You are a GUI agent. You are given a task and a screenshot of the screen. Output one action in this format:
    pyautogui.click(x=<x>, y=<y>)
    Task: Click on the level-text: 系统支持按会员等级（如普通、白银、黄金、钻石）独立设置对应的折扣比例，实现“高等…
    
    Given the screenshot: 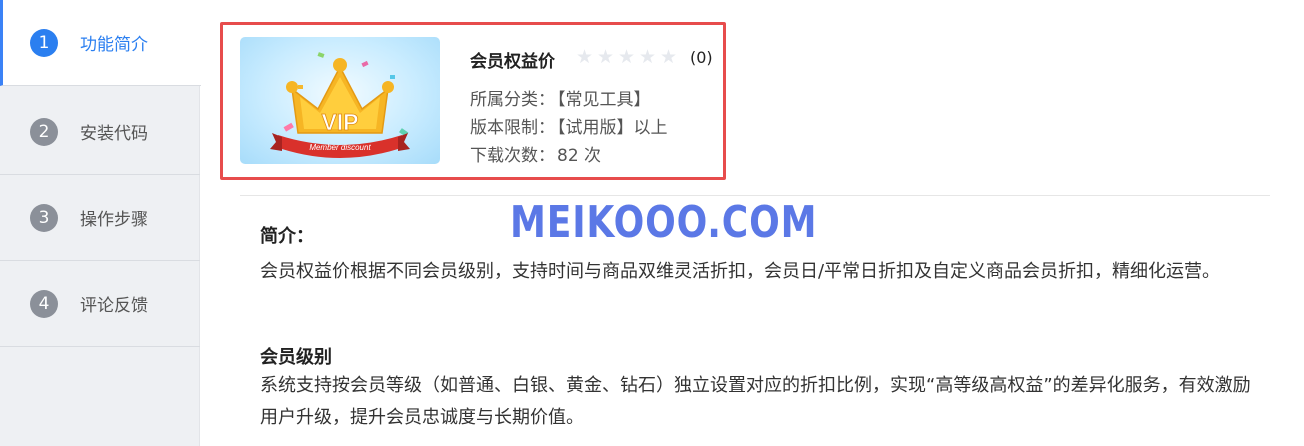 What is the action you would take?
    pyautogui.click(x=755, y=401)
    